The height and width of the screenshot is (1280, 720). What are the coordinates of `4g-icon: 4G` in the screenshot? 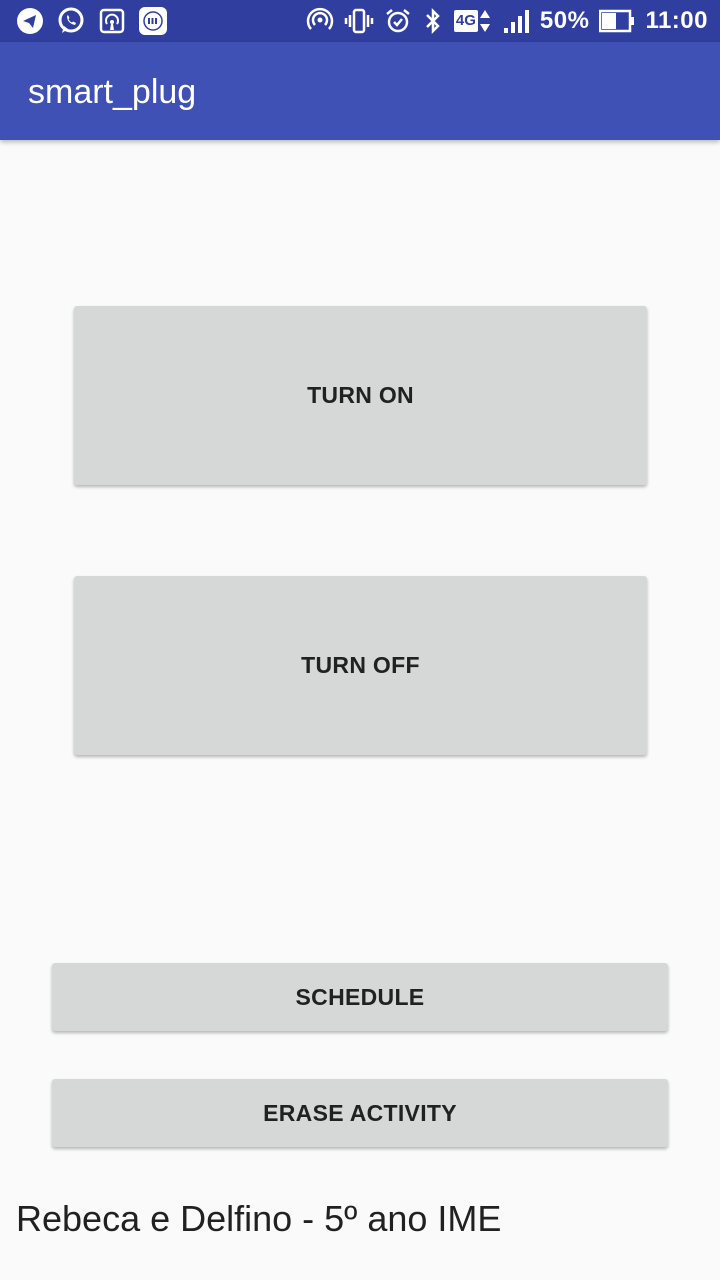 It's located at (472, 21).